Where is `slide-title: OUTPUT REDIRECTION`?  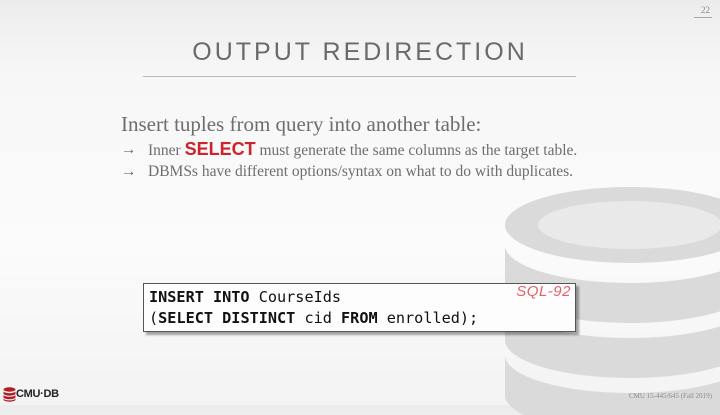 slide-title: OUTPUT REDIRECTION is located at coordinates (360, 52).